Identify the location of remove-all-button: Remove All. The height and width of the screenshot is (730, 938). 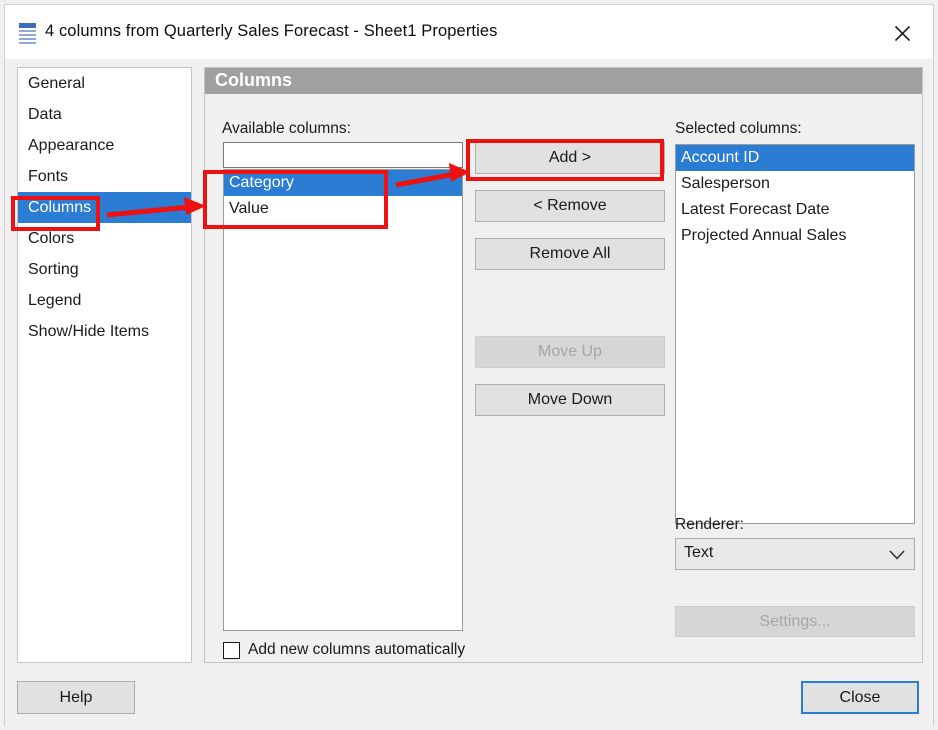
(570, 254).